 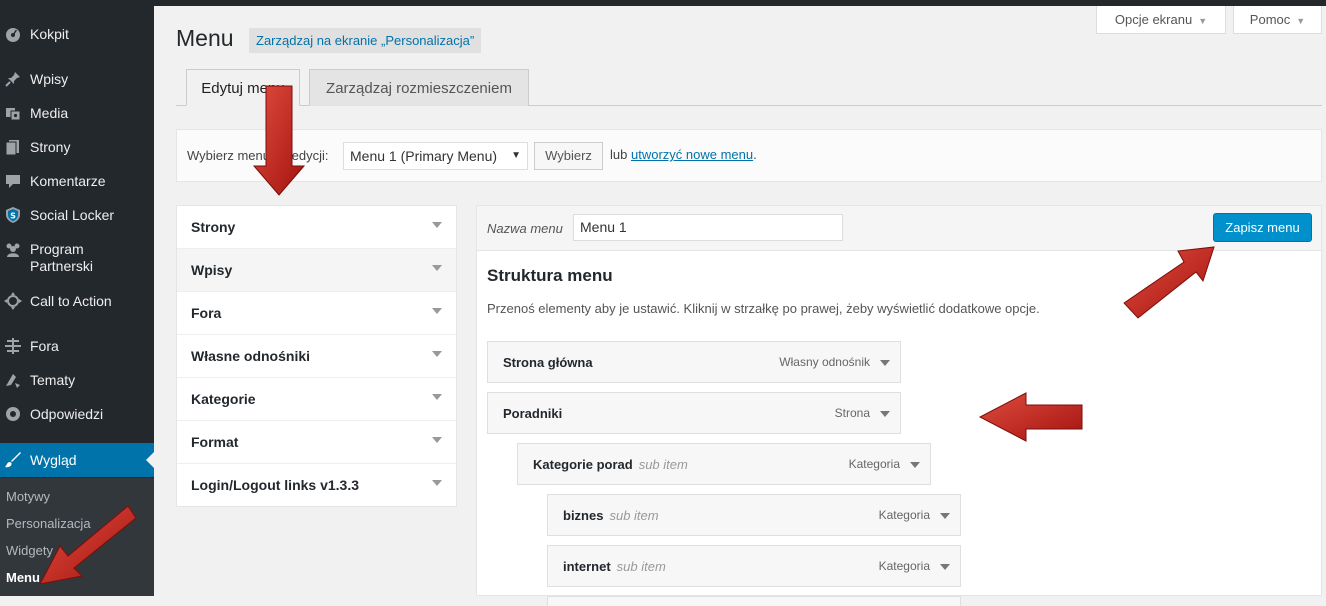 What do you see at coordinates (316, 399) in the screenshot?
I see `accordion-section-kategorie: Kategorie` at bounding box center [316, 399].